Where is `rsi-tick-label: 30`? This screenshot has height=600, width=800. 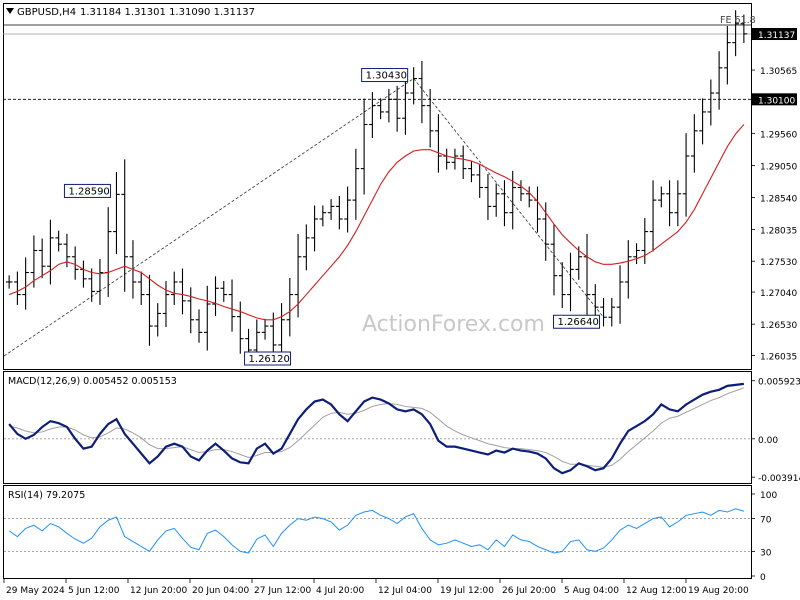
rsi-tick-label: 30 is located at coordinates (766, 553).